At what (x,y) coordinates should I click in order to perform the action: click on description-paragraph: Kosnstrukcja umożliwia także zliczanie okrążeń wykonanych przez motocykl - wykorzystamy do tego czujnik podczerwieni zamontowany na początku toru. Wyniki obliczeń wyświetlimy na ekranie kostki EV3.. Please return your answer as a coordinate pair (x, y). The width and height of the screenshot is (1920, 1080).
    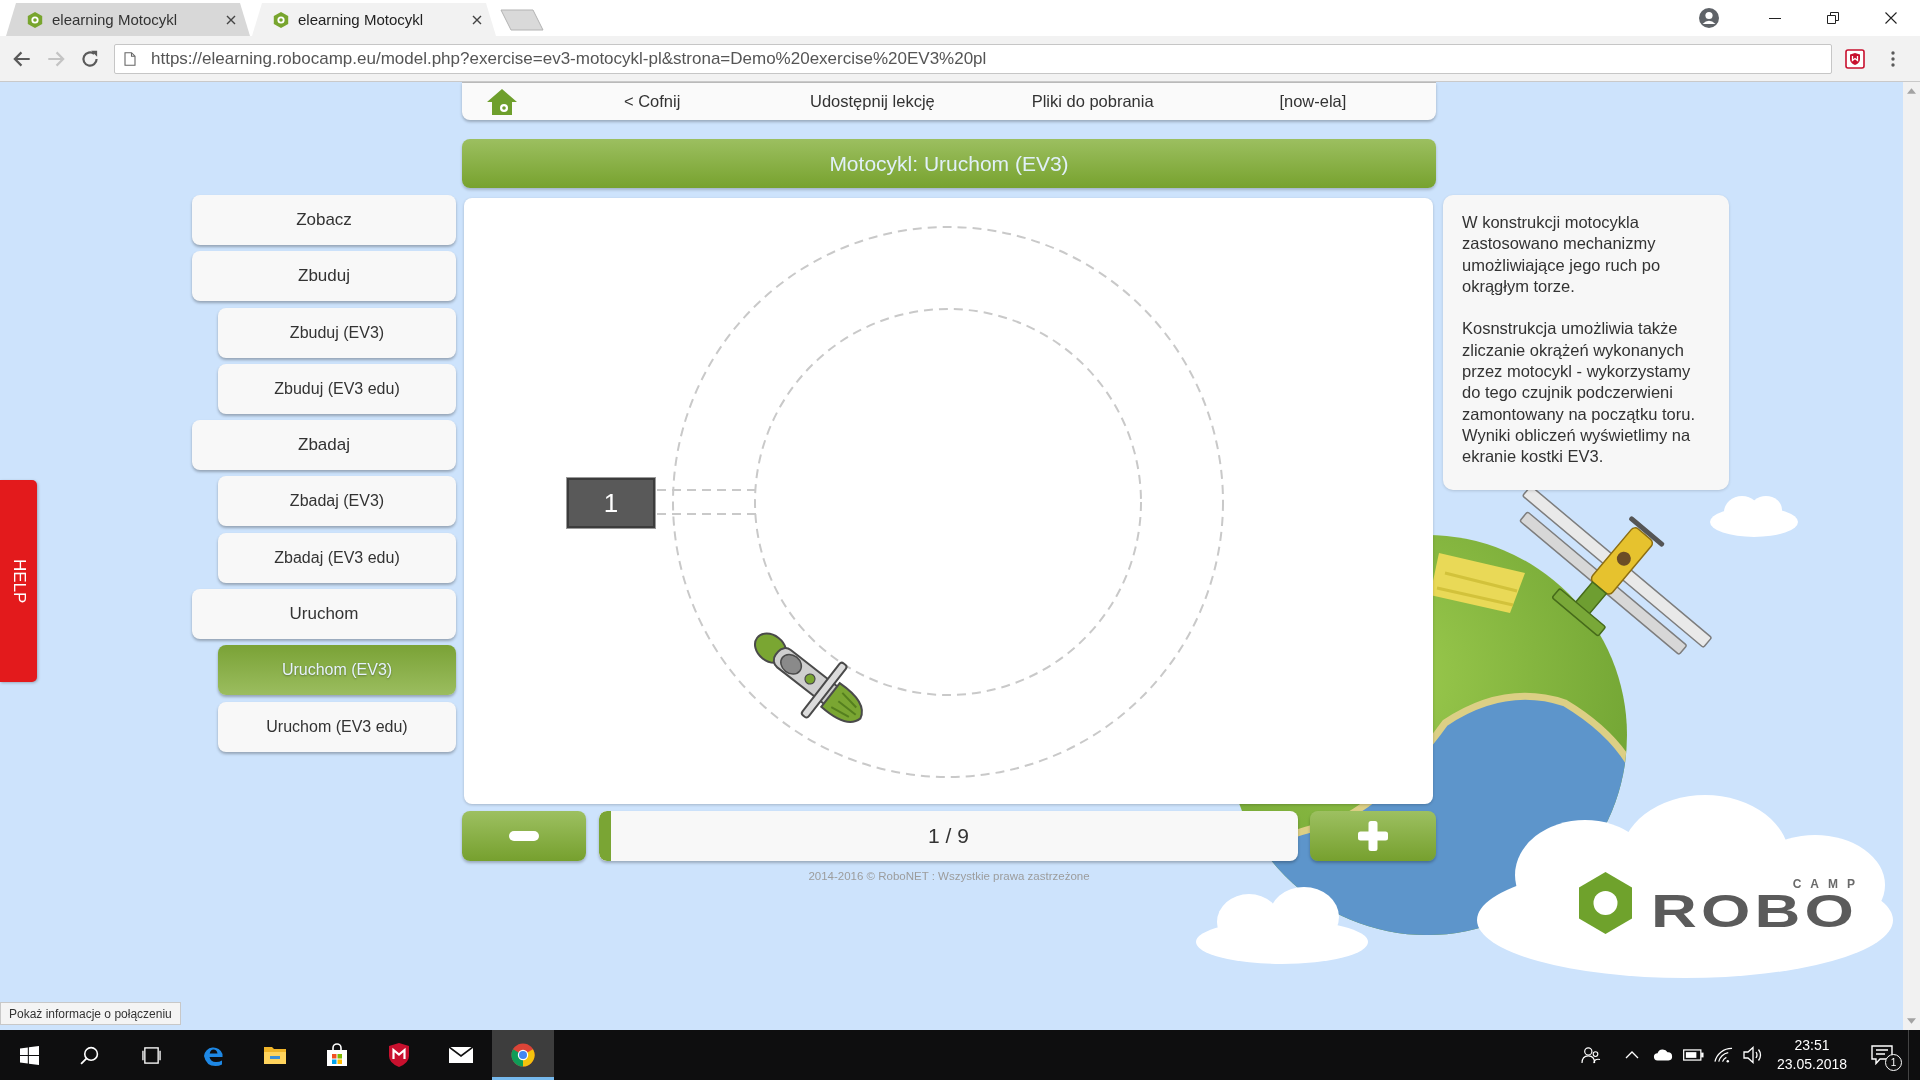
    Looking at the image, I should click on (1579, 393).